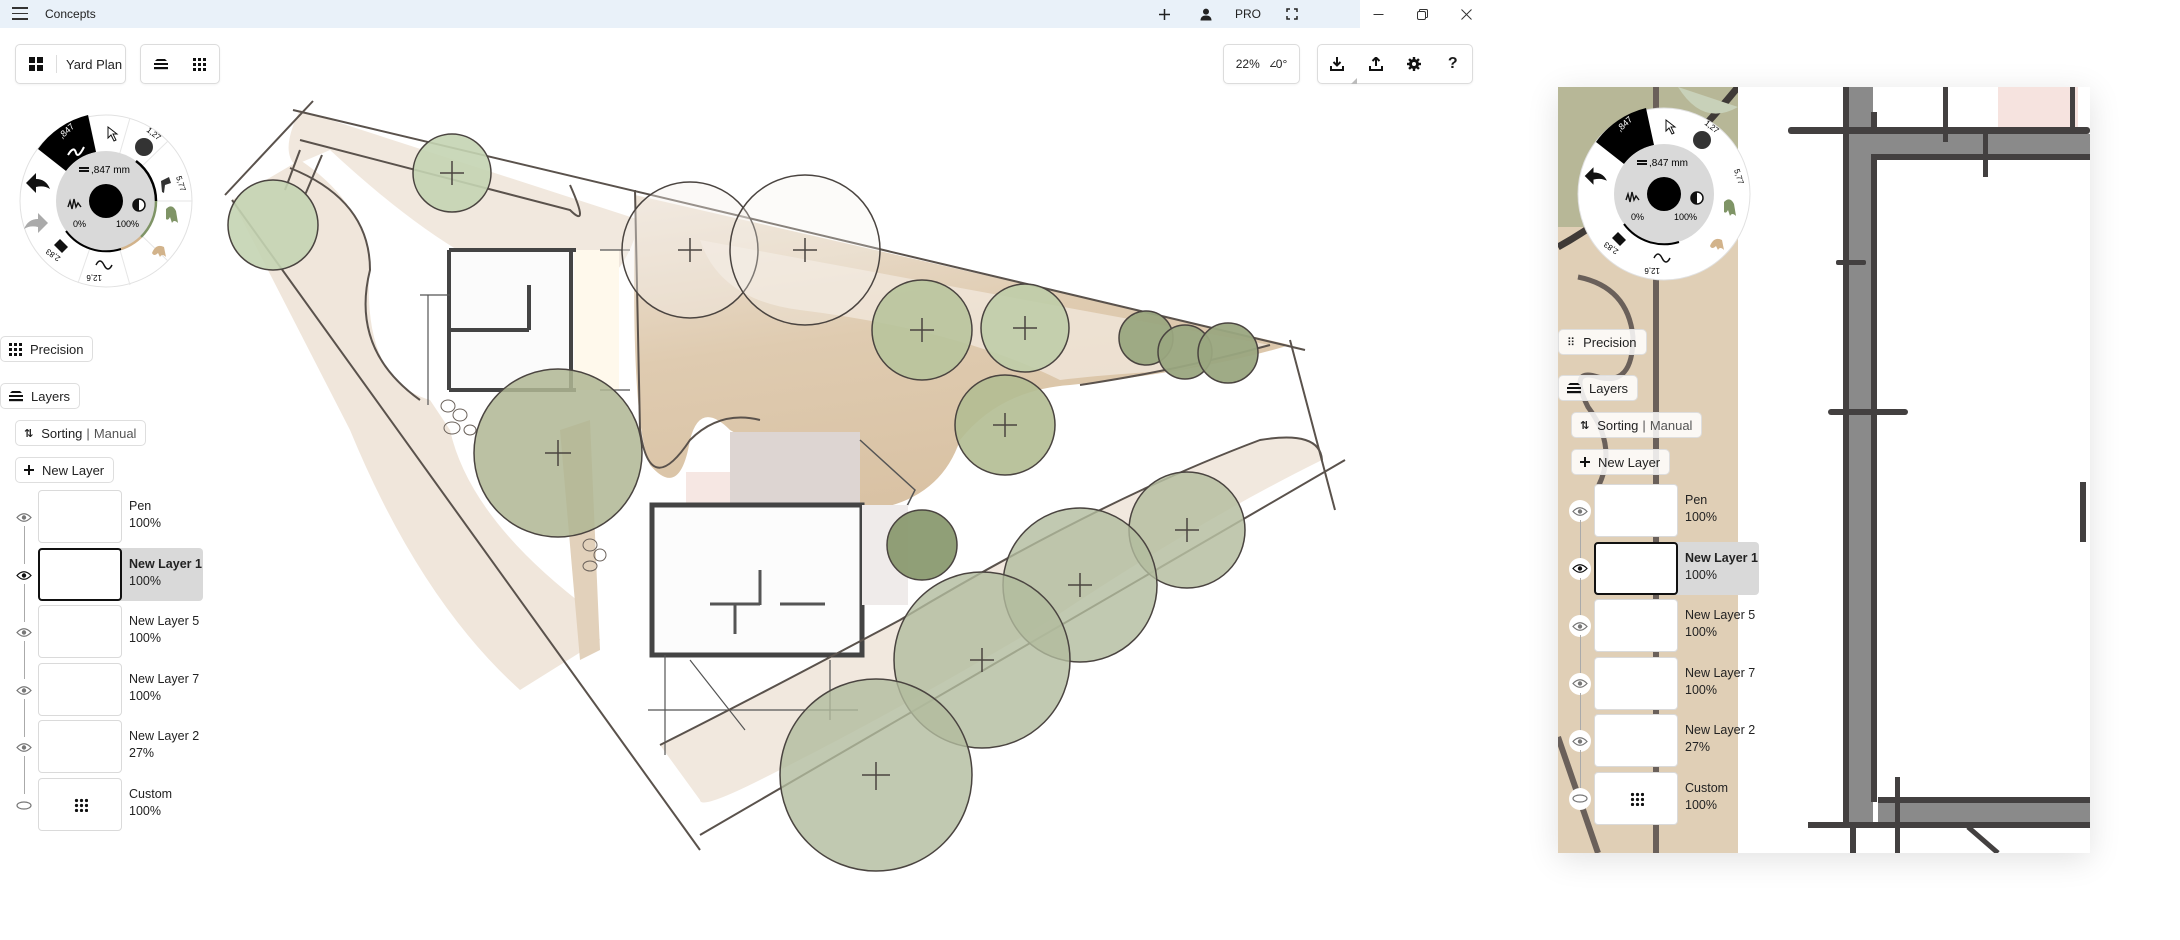  Describe the element at coordinates (1414, 64) in the screenshot. I see `settings-button` at that location.